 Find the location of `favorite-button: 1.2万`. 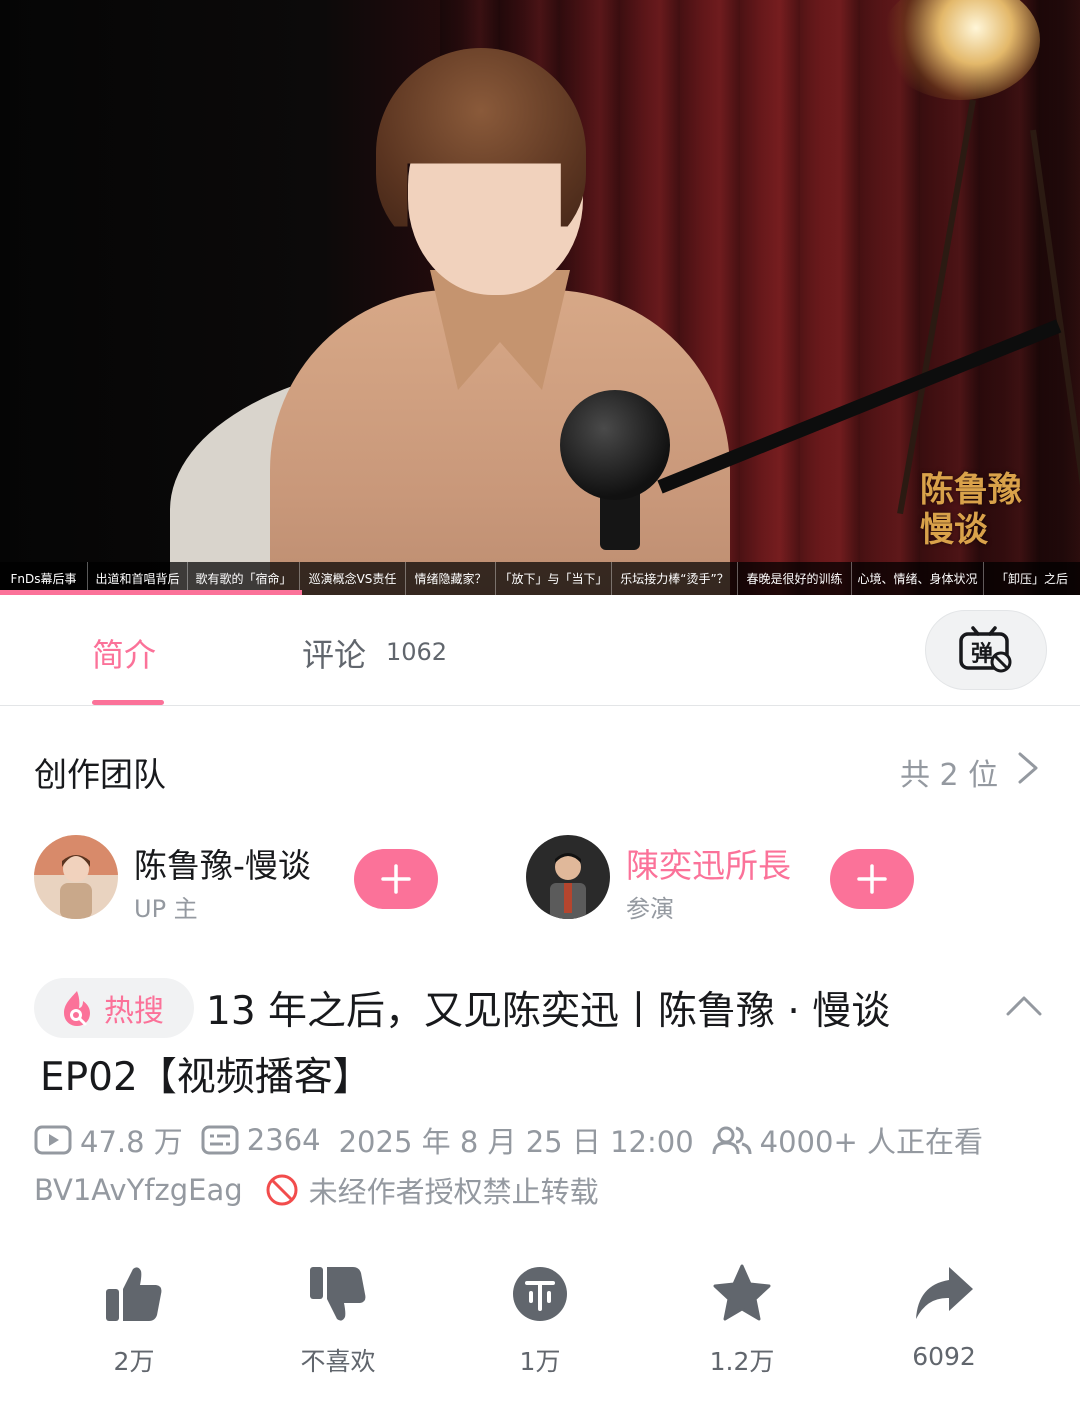

favorite-button: 1.2万 is located at coordinates (742, 1320).